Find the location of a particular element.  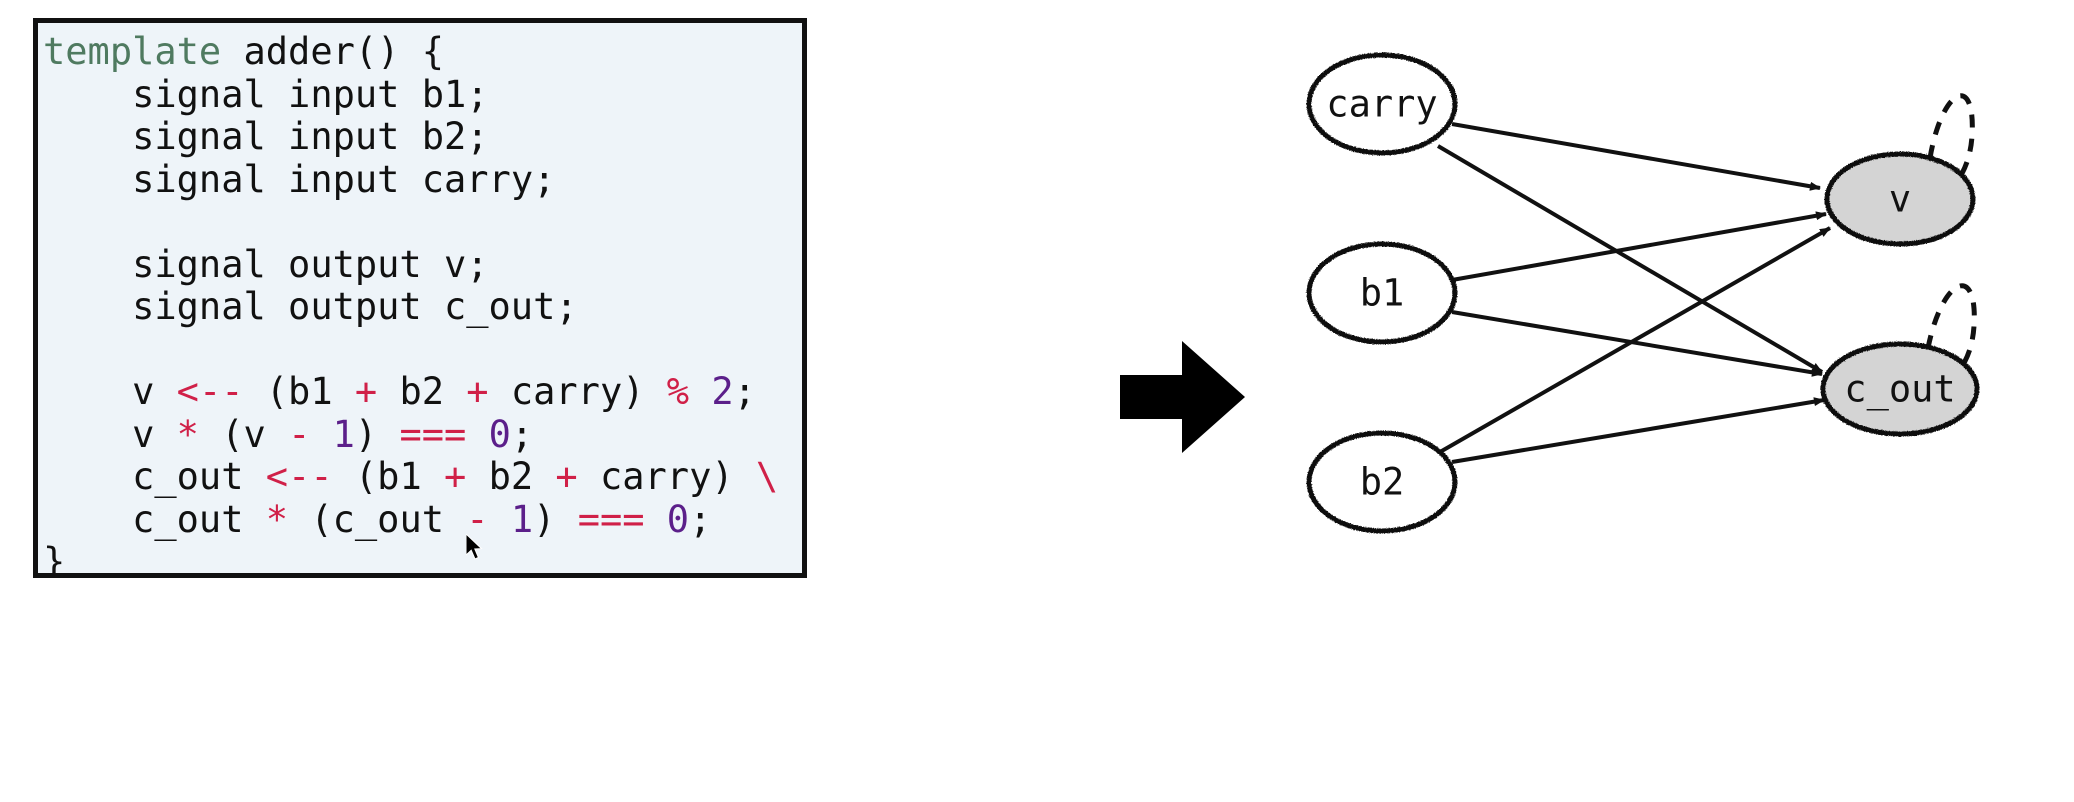

edge-b1-c_out is located at coordinates (1637, 343).